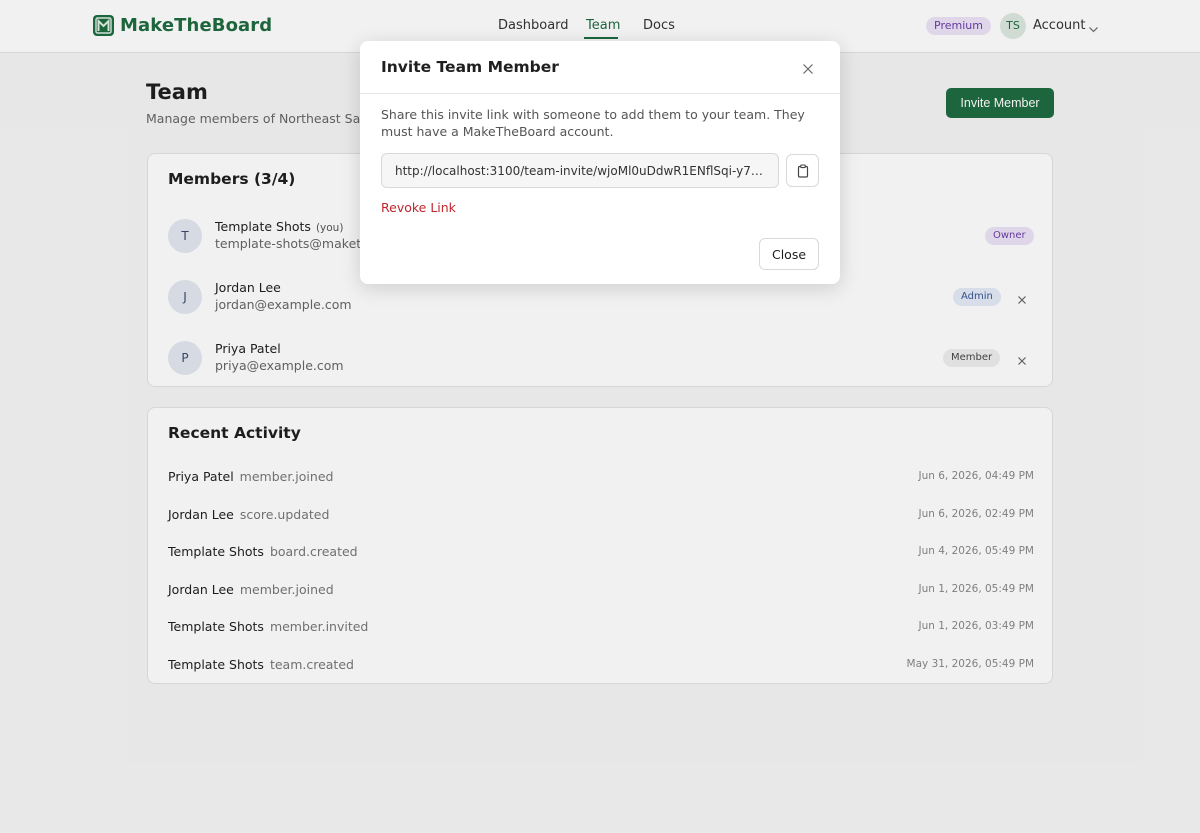  Describe the element at coordinates (418, 207) in the screenshot. I see `revoke-link: Revoke Link` at that location.